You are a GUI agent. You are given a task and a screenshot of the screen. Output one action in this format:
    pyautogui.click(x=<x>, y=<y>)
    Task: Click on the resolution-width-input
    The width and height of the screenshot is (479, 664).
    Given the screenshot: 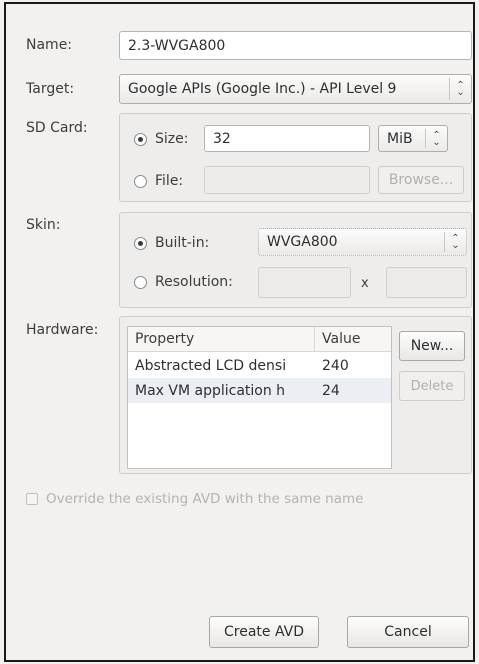 What is the action you would take?
    pyautogui.click(x=304, y=282)
    